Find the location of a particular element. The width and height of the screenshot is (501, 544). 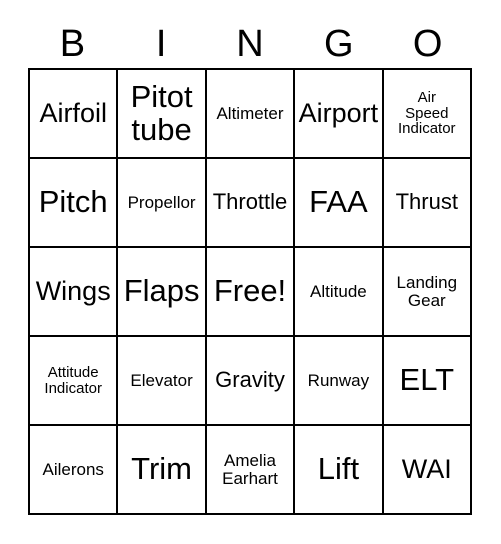

bingo-cell-label: Amelia Earhart is located at coordinates (250, 469).